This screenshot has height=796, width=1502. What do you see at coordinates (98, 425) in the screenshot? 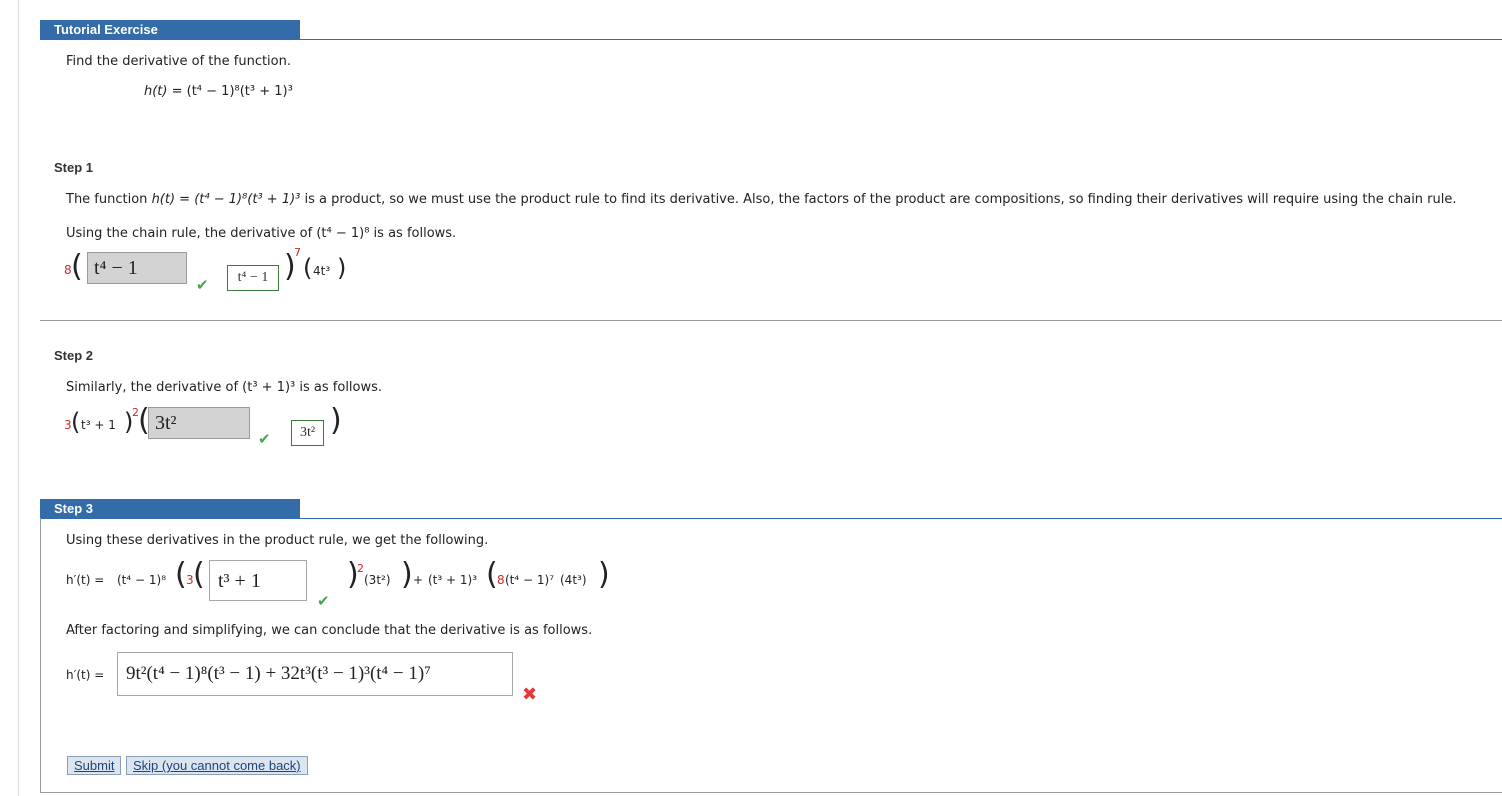
I see `step2-inner: t³ + 1` at bounding box center [98, 425].